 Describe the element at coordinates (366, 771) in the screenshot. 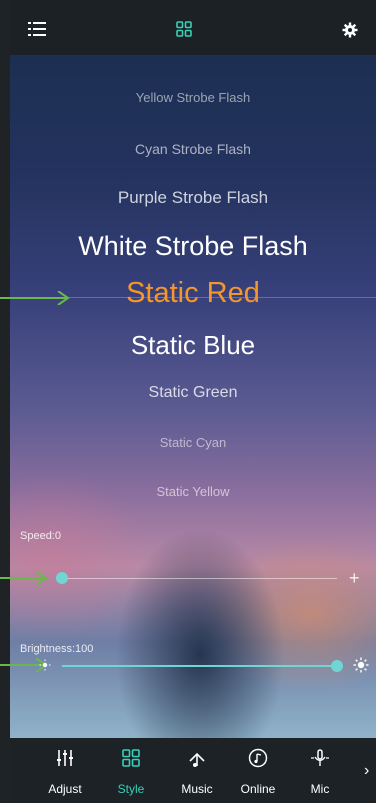

I see `chevron-right-icon: ›` at that location.